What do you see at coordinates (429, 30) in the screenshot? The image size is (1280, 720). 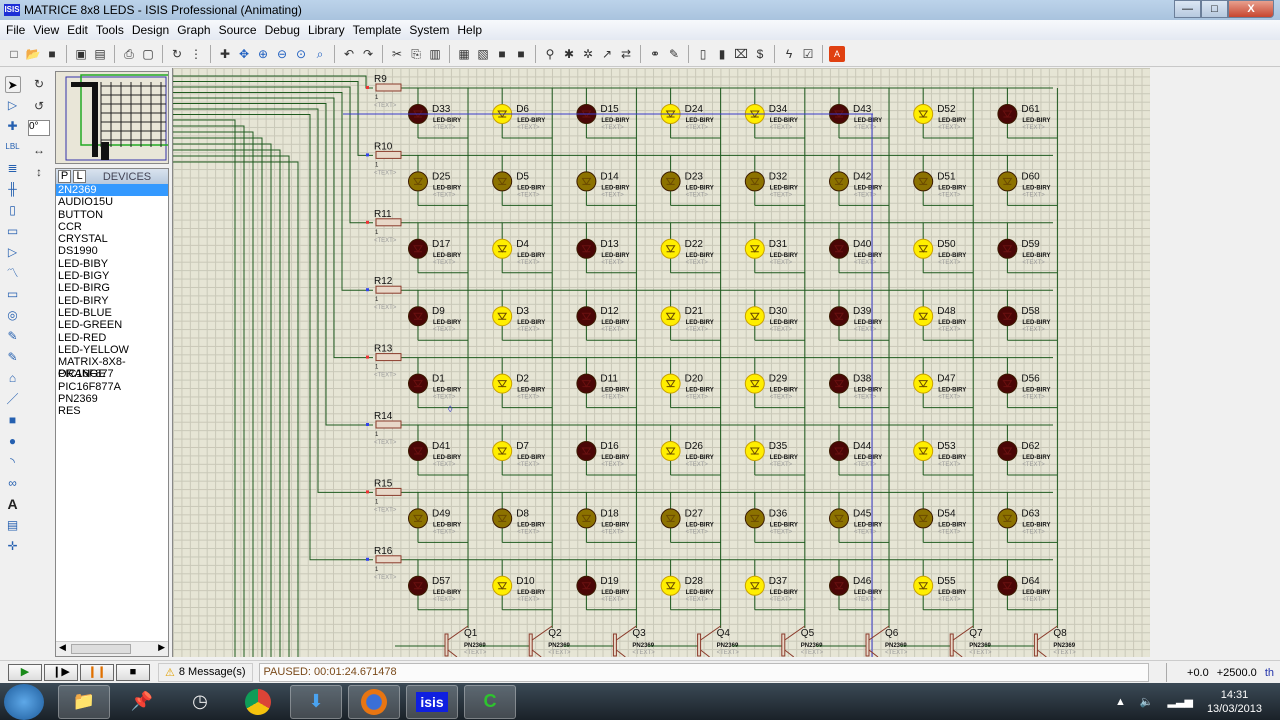 I see `menu-system: System` at bounding box center [429, 30].